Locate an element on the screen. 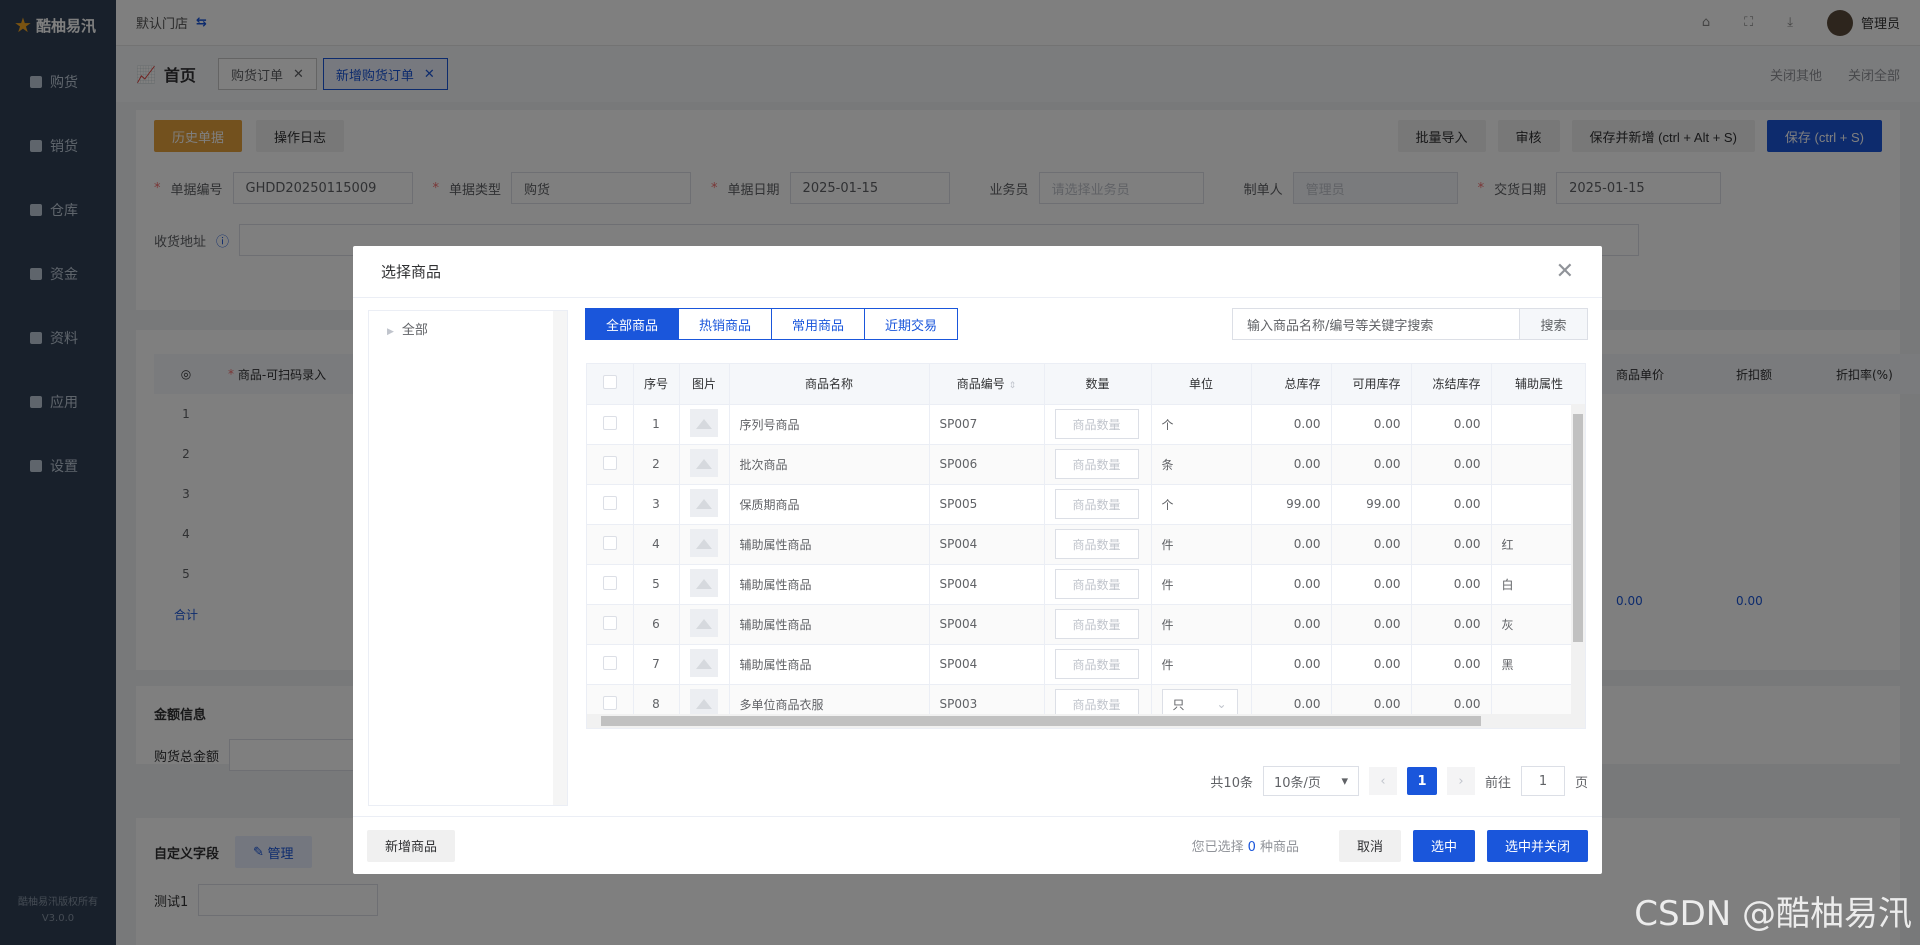 Image resolution: width=1920 pixels, height=945 pixels. search-box: 输入商品名称/编号等关键字搜索 搜索 is located at coordinates (1410, 324).